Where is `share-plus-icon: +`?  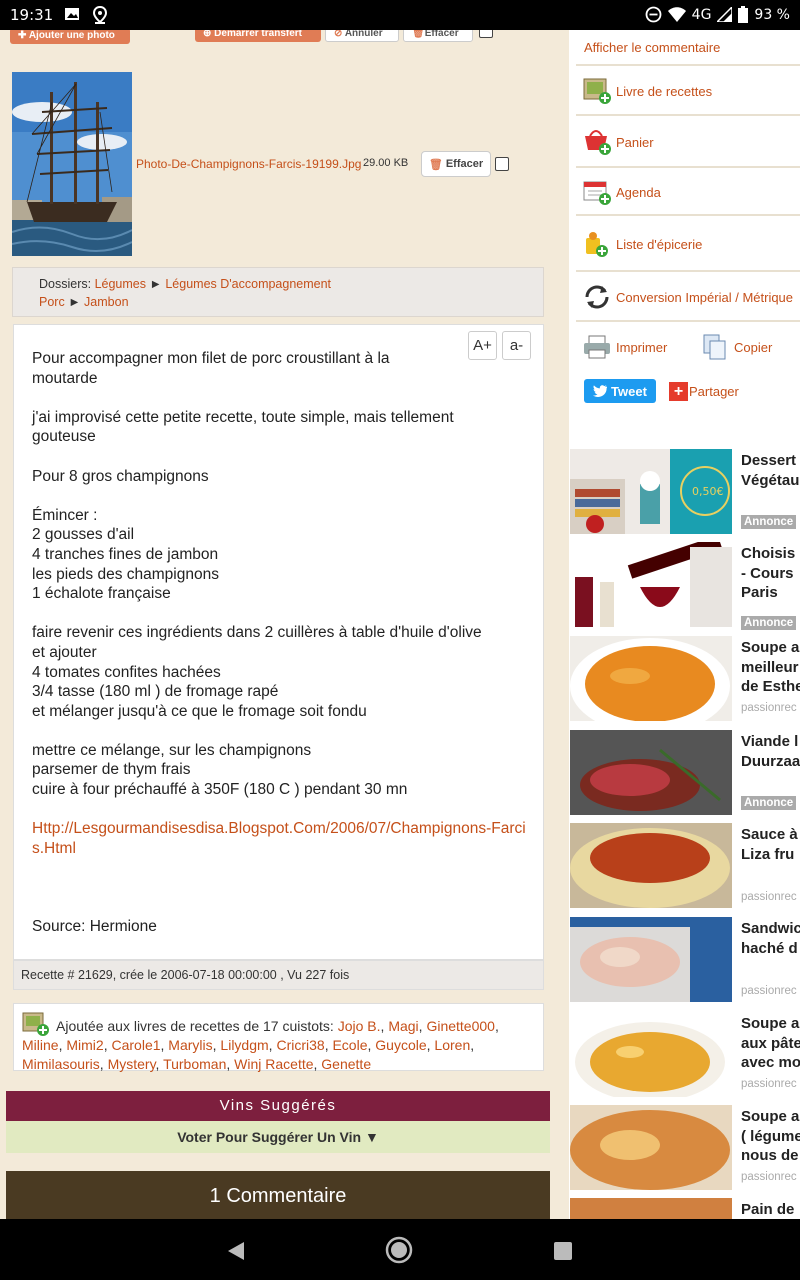 share-plus-icon: + is located at coordinates (678, 391).